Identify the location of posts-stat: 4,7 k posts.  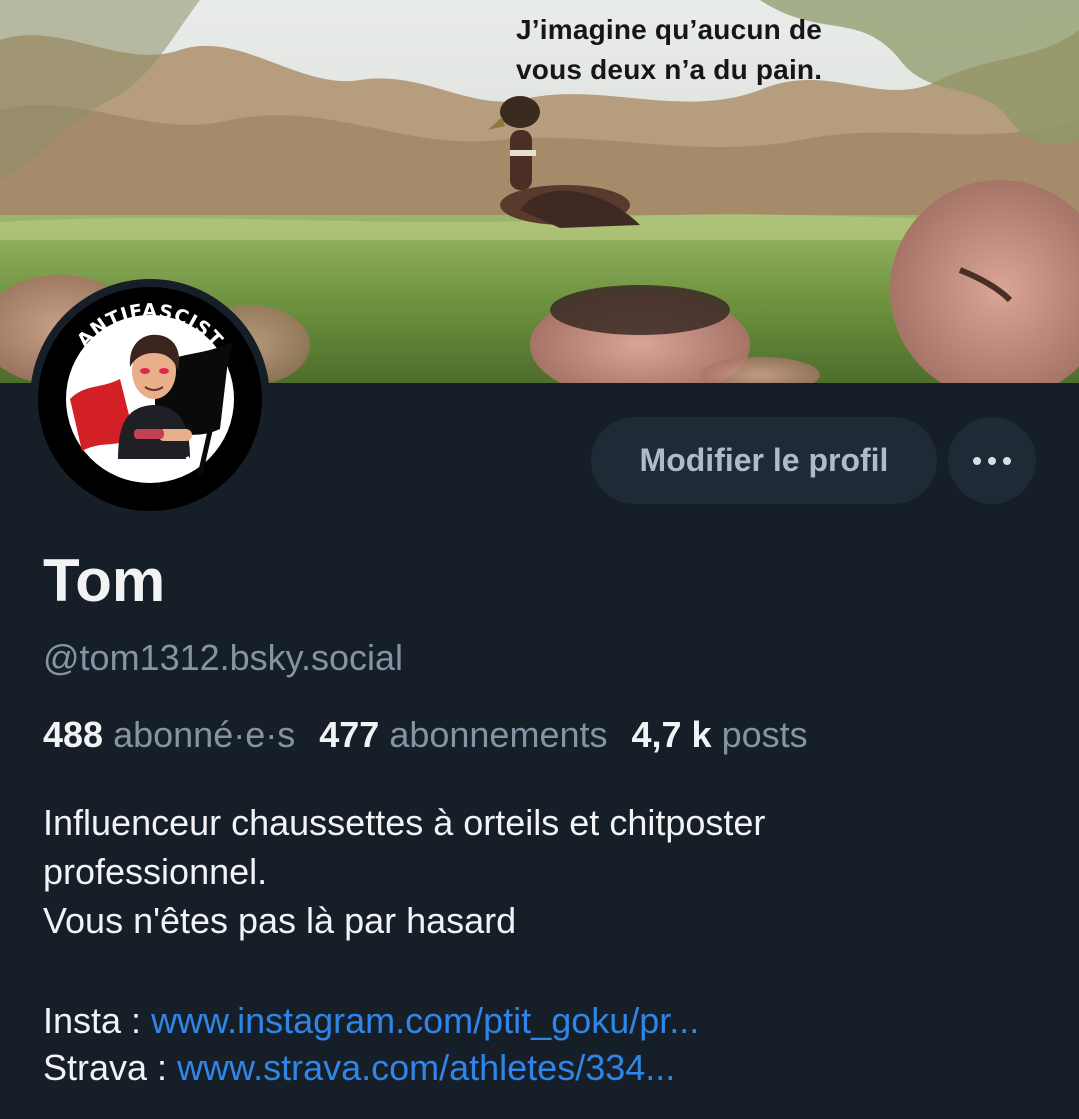
(720, 734).